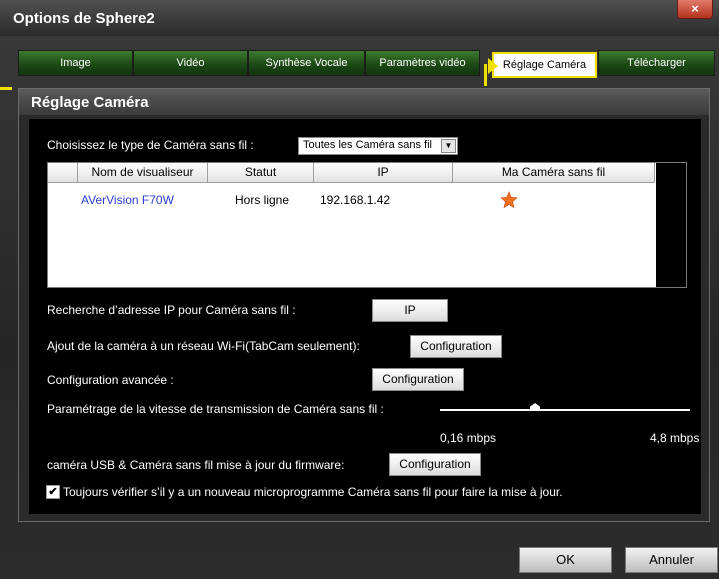 This screenshot has width=719, height=579. Describe the element at coordinates (355, 200) in the screenshot. I see `camera-ip: 192.168.1.42` at that location.